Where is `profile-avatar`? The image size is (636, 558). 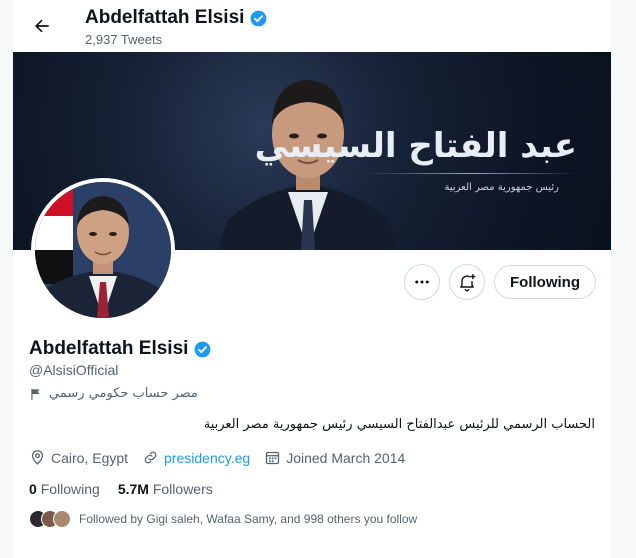 profile-avatar is located at coordinates (103, 250).